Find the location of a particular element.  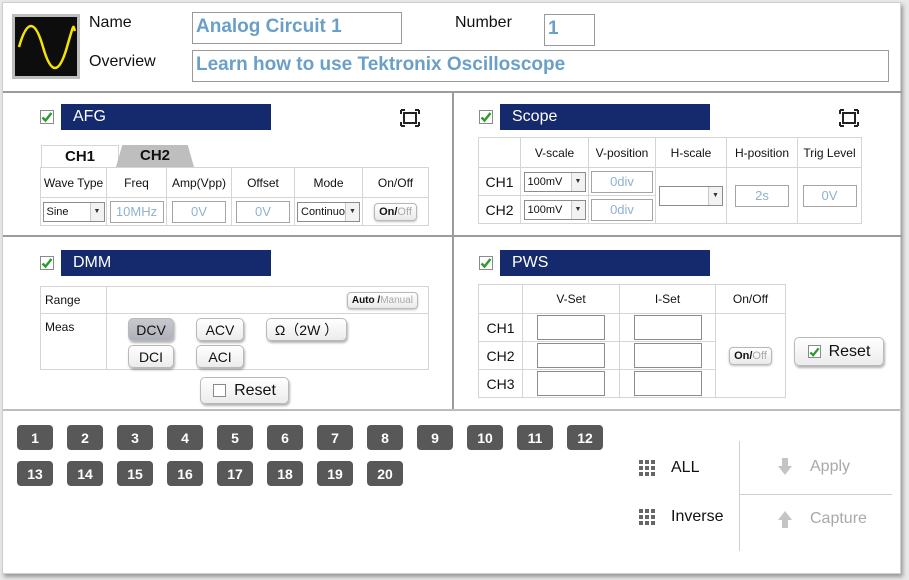

pws-row-label: CH2 is located at coordinates (500, 355).